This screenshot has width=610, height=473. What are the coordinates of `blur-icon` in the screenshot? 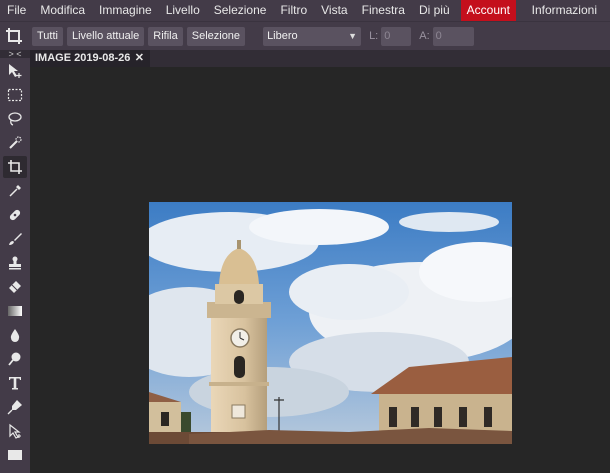 It's located at (15, 335).